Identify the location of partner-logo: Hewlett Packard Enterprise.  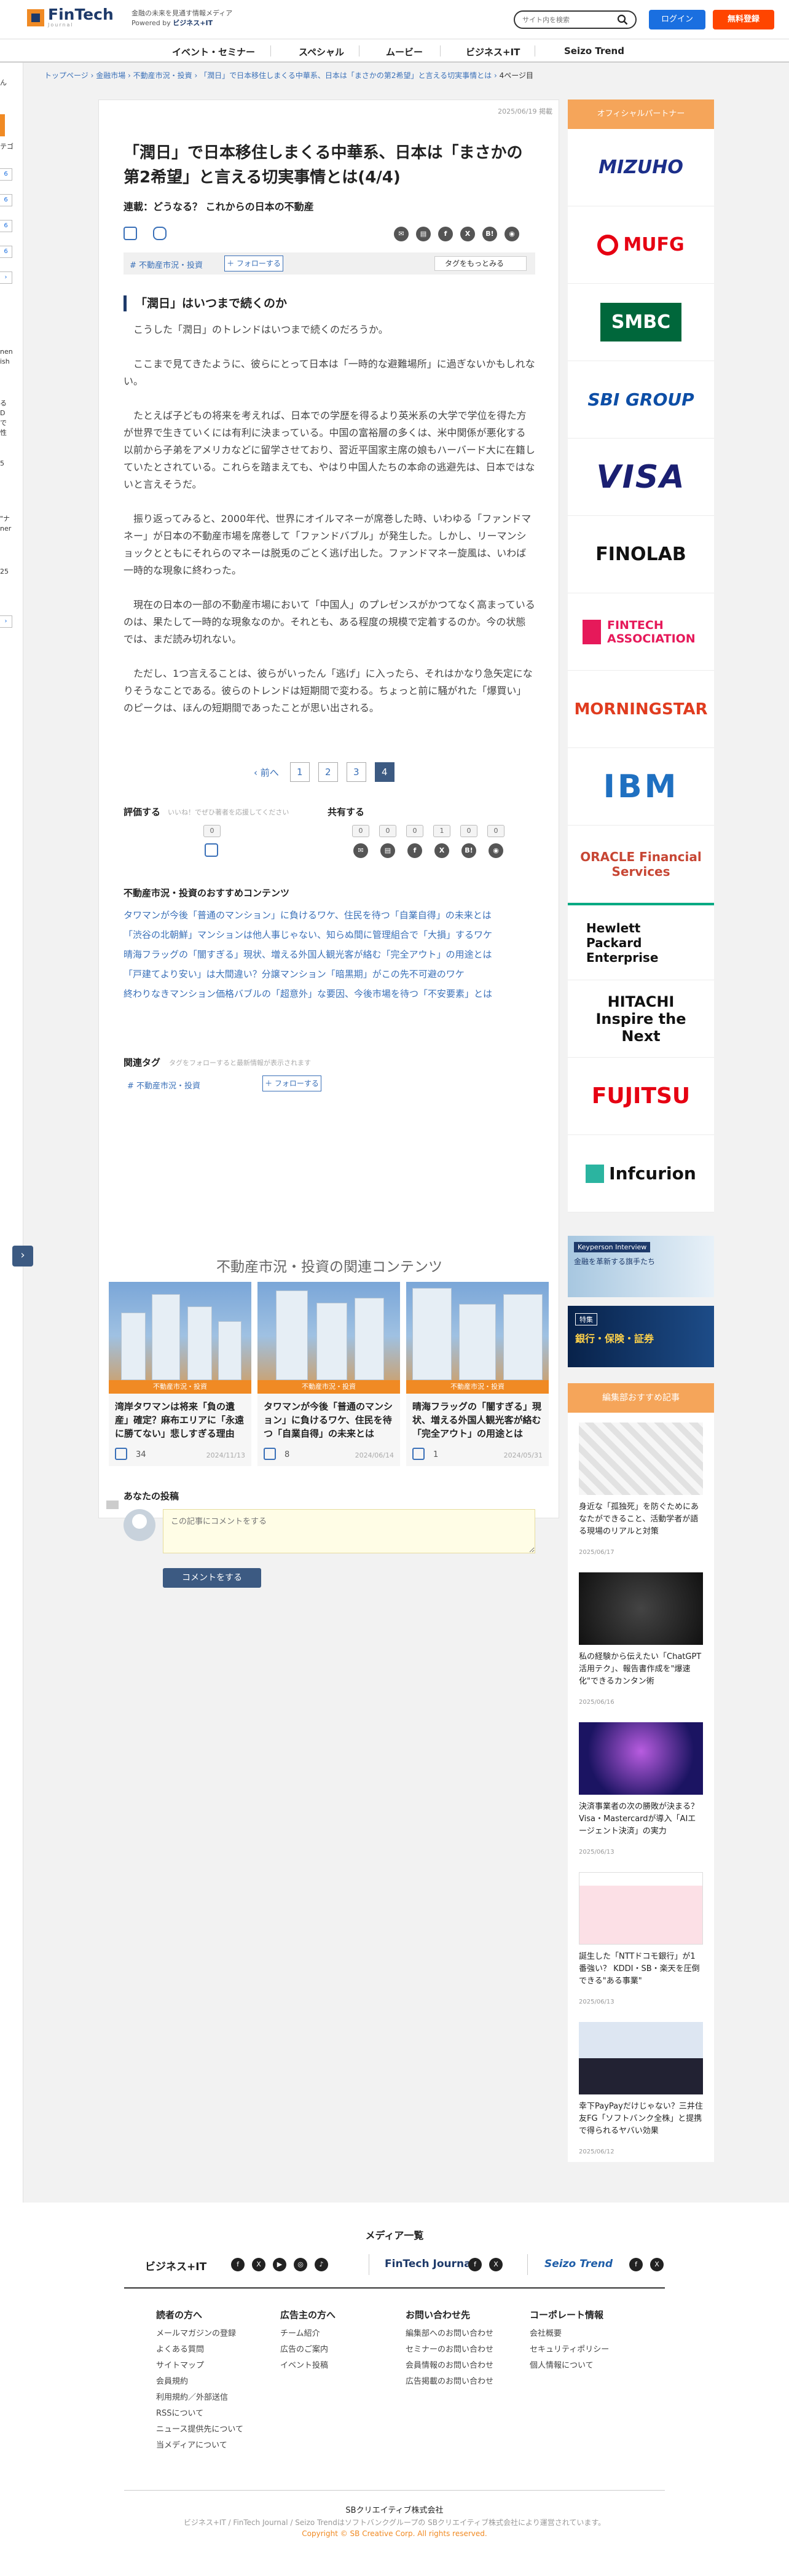
(641, 941).